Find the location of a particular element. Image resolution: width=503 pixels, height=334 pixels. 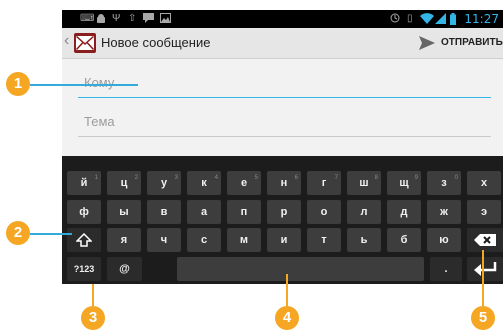

chat-icon is located at coordinates (148, 19).